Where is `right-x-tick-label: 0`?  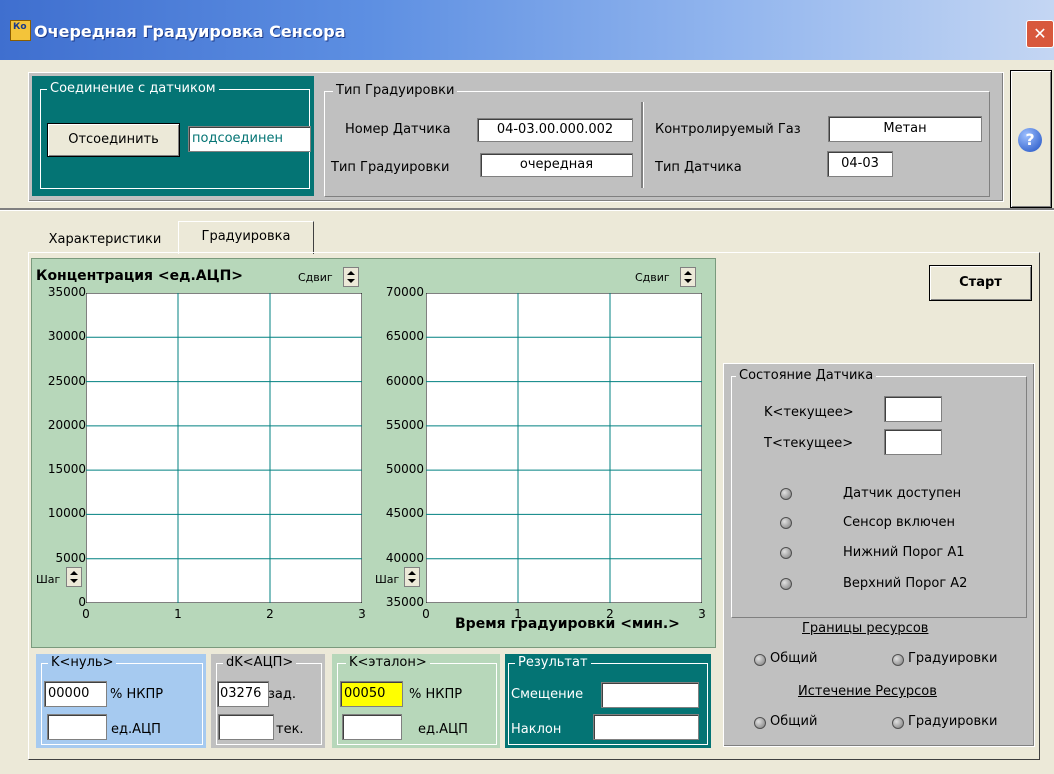
right-x-tick-label: 0 is located at coordinates (426, 614).